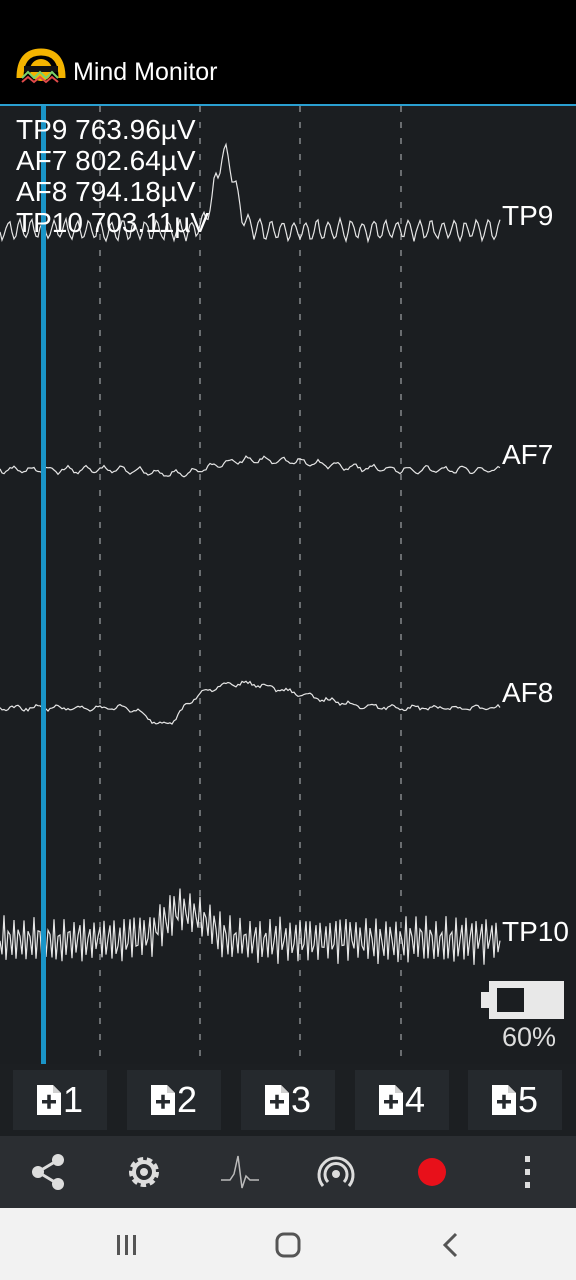 This screenshot has width=576, height=1280. I want to click on marker-button-3: 3, so click(288, 1100).